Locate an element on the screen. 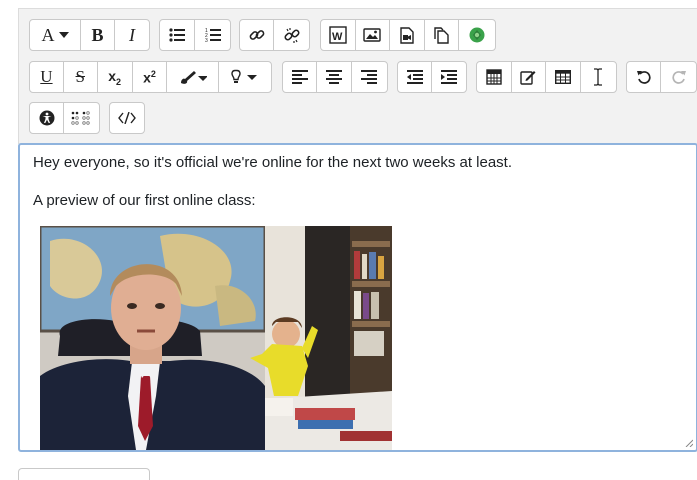  align-right-icon is located at coordinates (369, 77).